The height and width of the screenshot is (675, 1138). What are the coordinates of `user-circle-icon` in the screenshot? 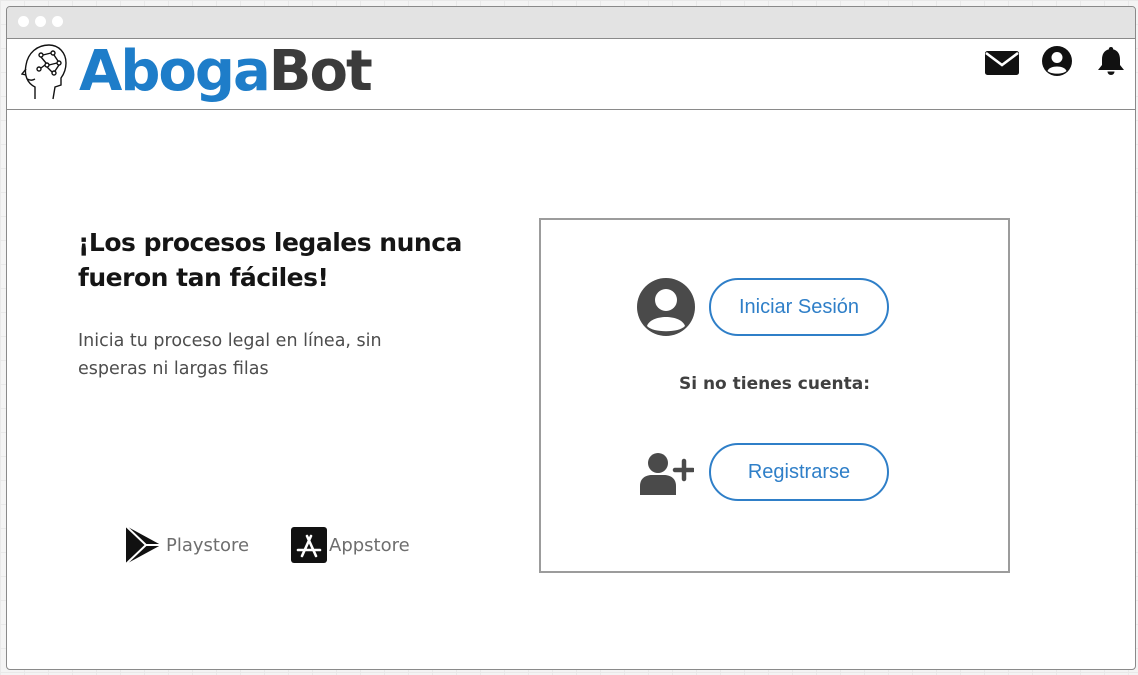 It's located at (1057, 61).